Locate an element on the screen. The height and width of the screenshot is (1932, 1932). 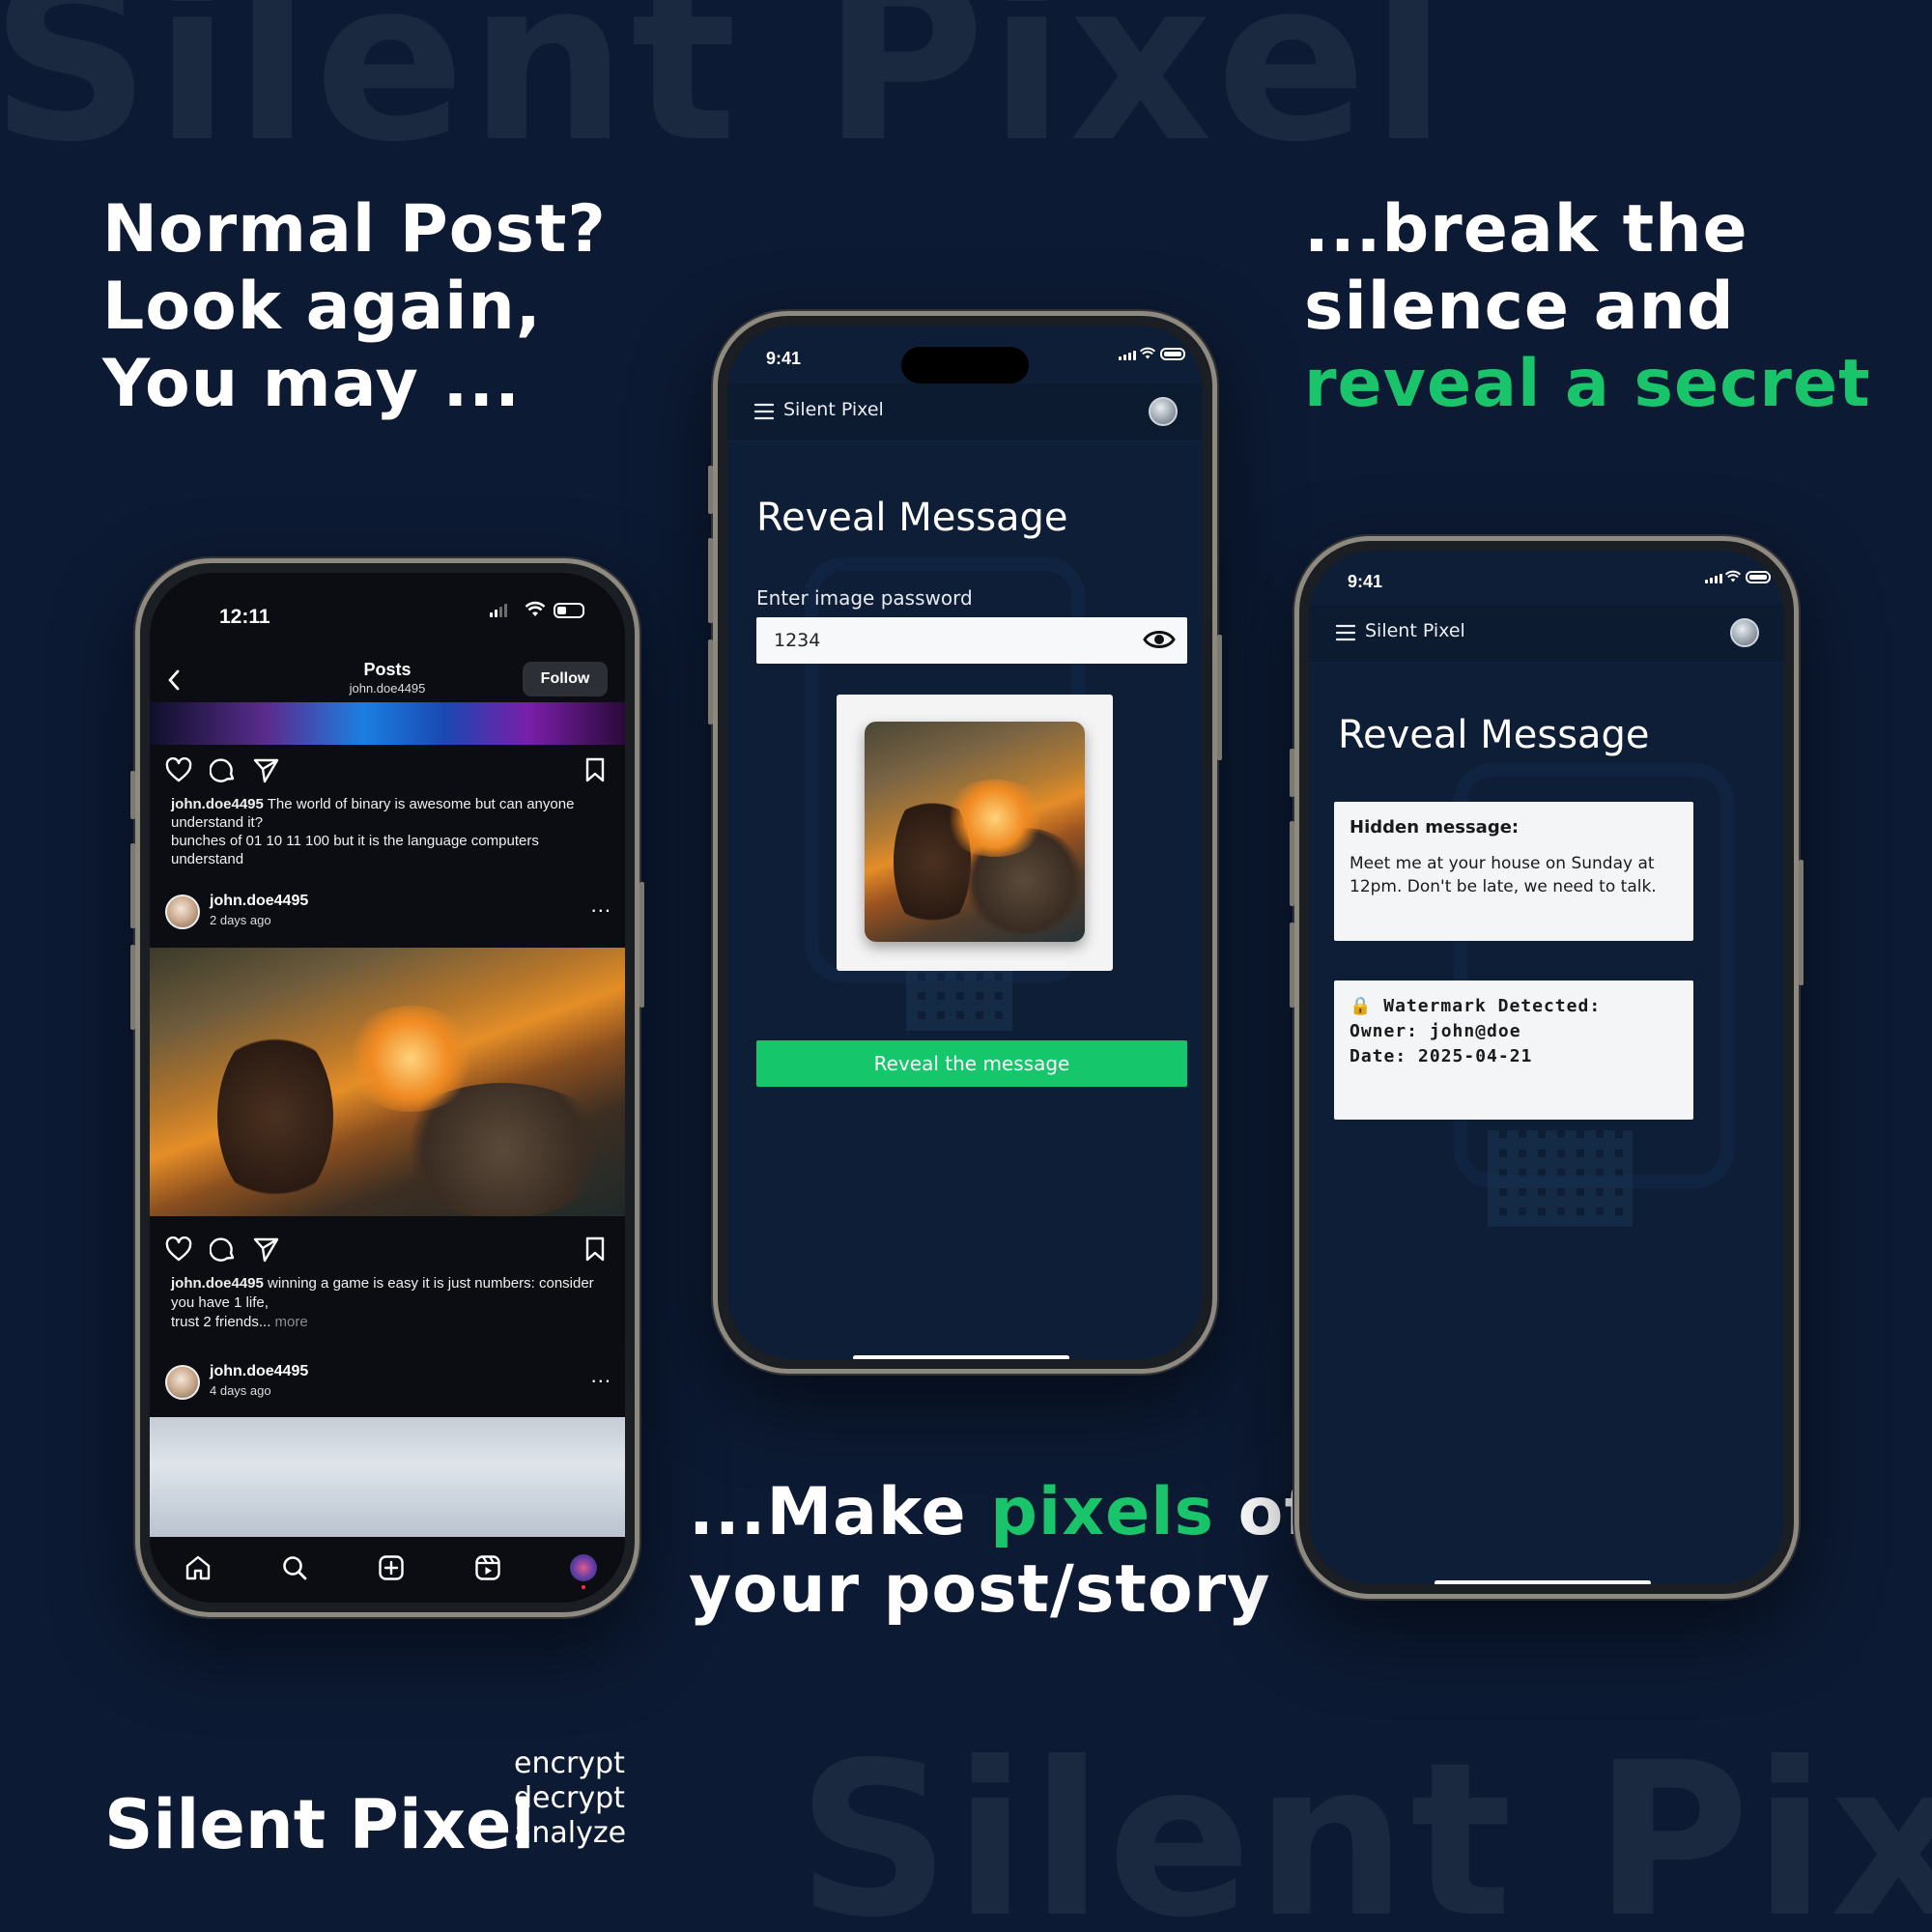
image-preview-card is located at coordinates (975, 833).